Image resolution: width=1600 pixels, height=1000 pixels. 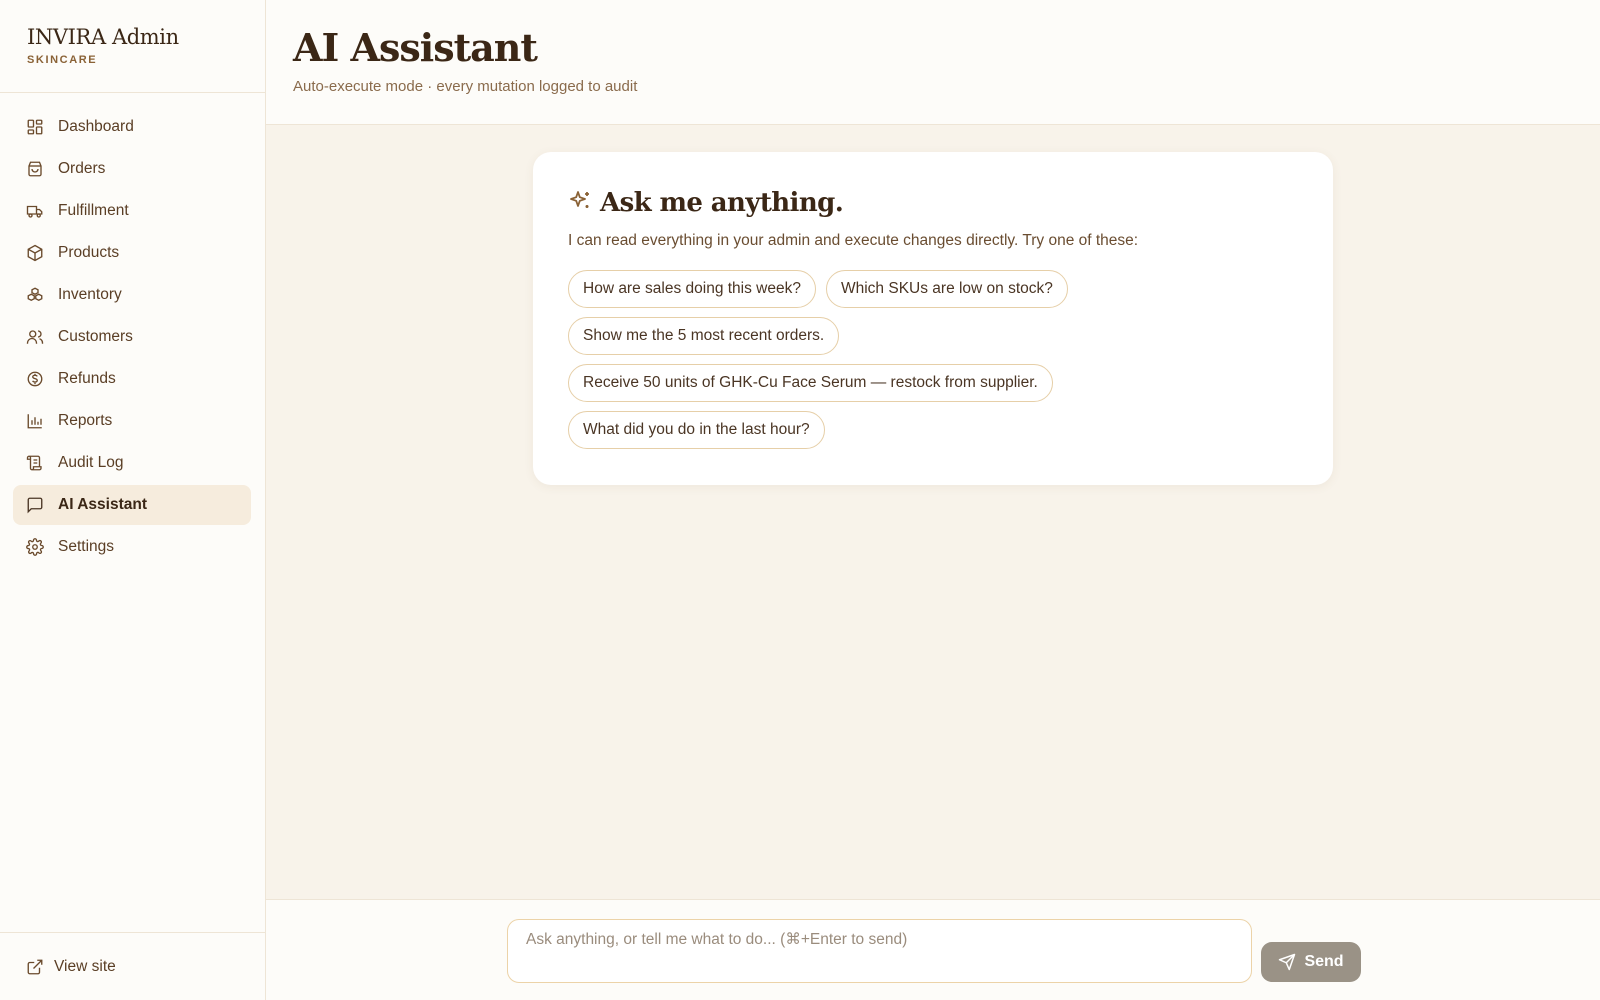 What do you see at coordinates (91, 462) in the screenshot?
I see `sidebar-item-label: Audit Log` at bounding box center [91, 462].